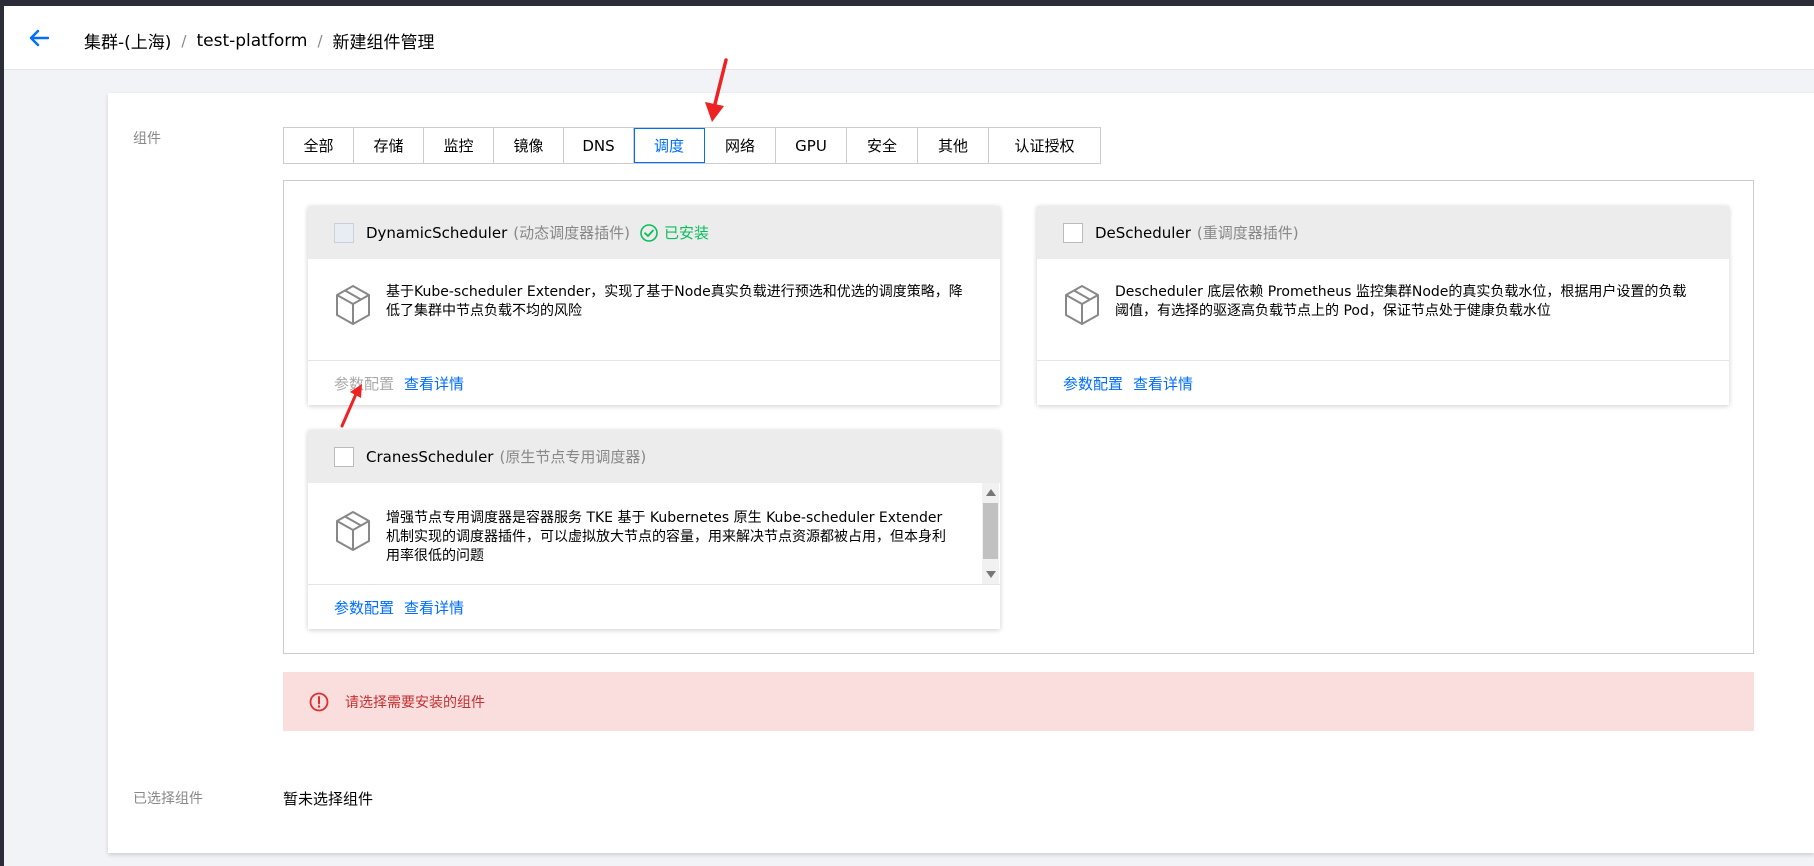 The height and width of the screenshot is (866, 1814). I want to click on installed-status: 已安装, so click(674, 232).